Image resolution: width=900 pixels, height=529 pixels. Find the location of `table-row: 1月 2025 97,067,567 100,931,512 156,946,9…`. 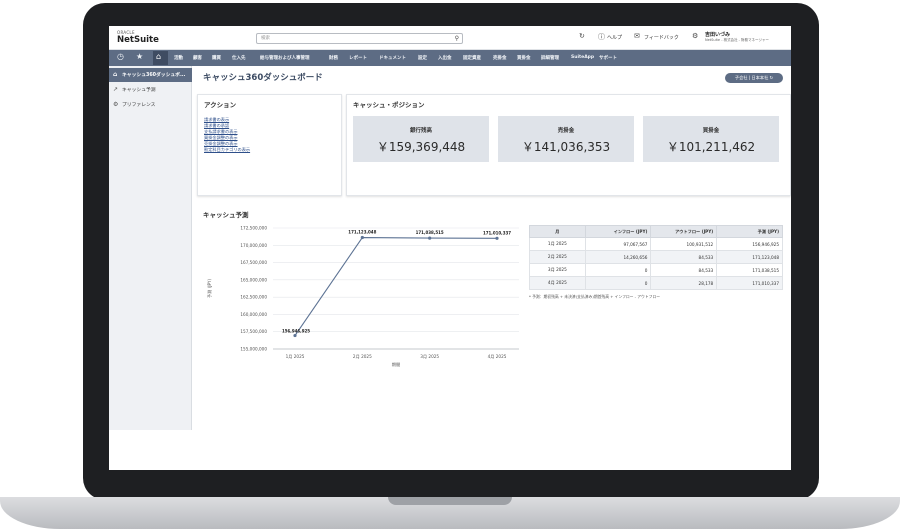

table-row: 1月 2025 97,067,567 100,931,512 156,946,9… is located at coordinates (656, 244).